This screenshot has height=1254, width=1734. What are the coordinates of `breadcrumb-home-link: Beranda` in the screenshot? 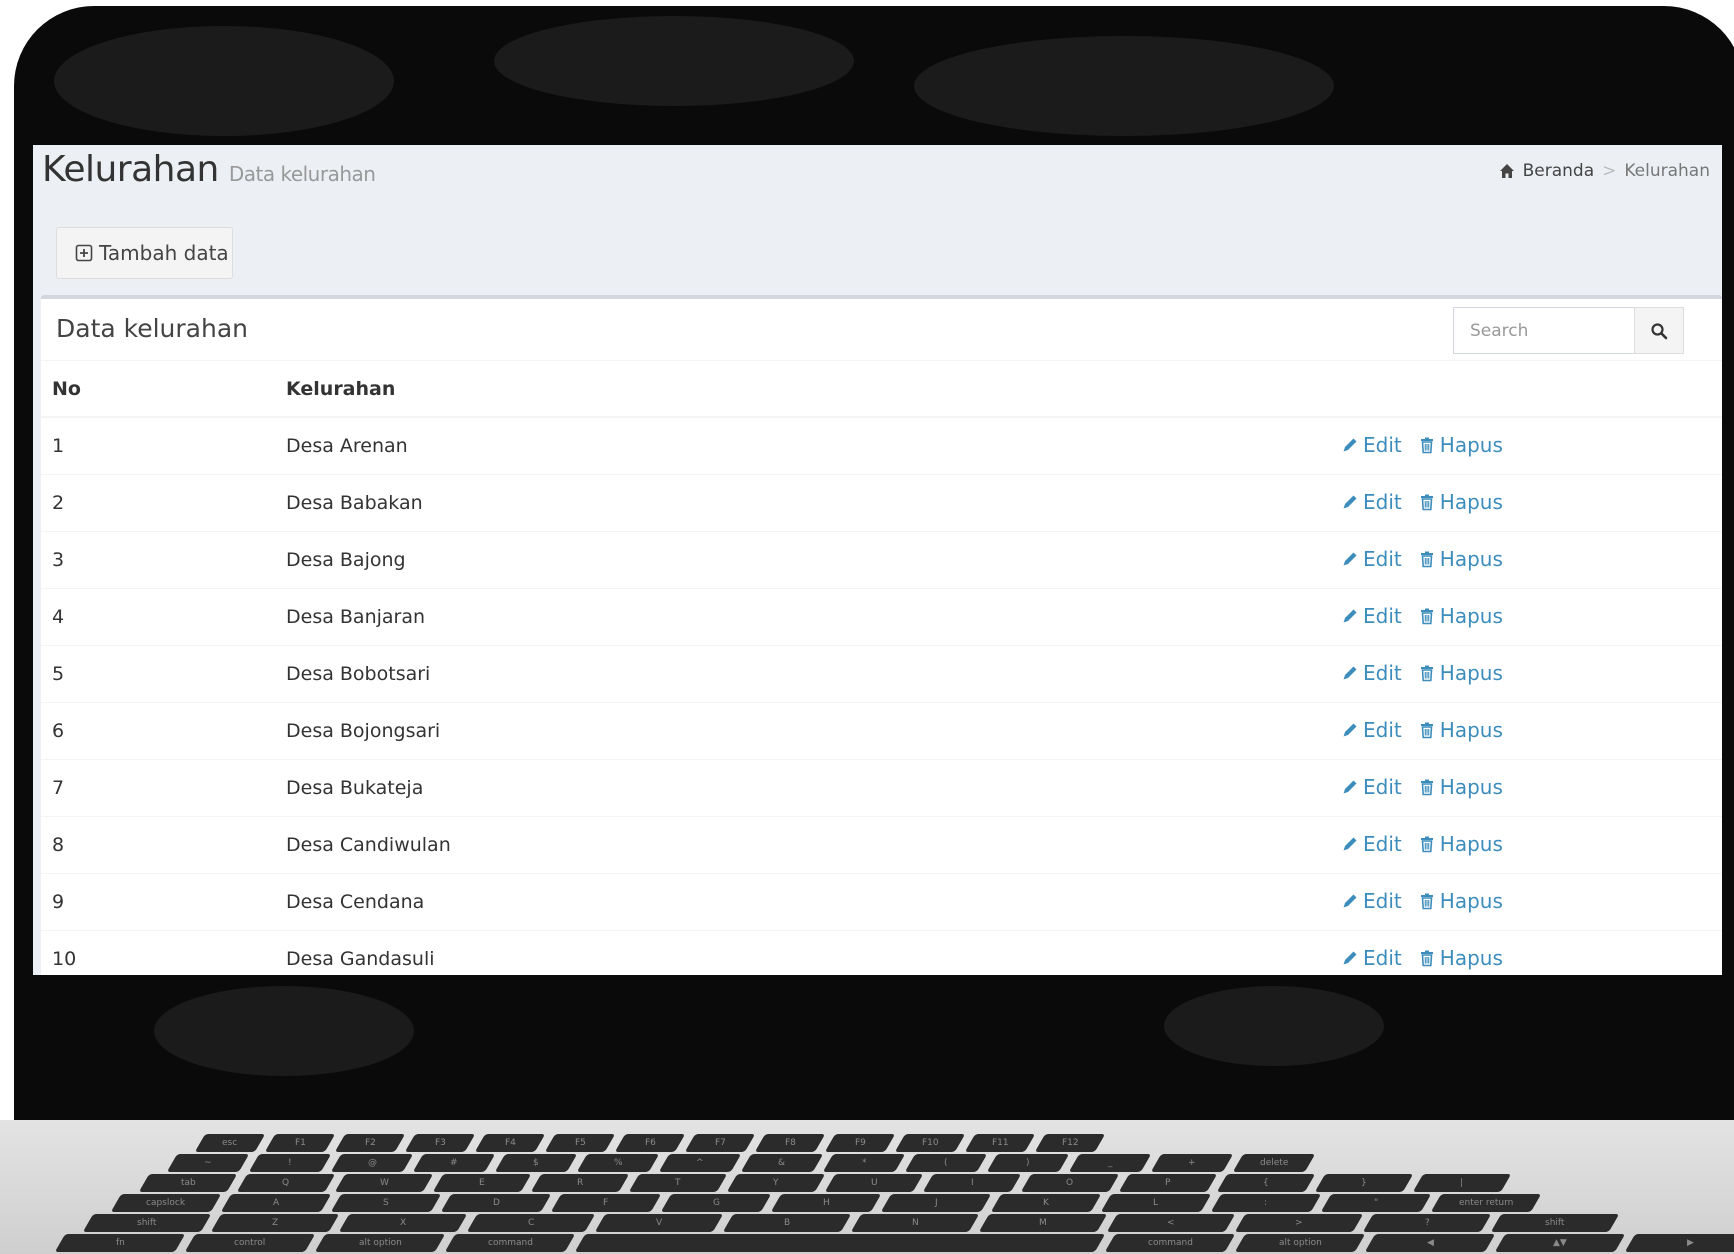 It's located at (1559, 171).